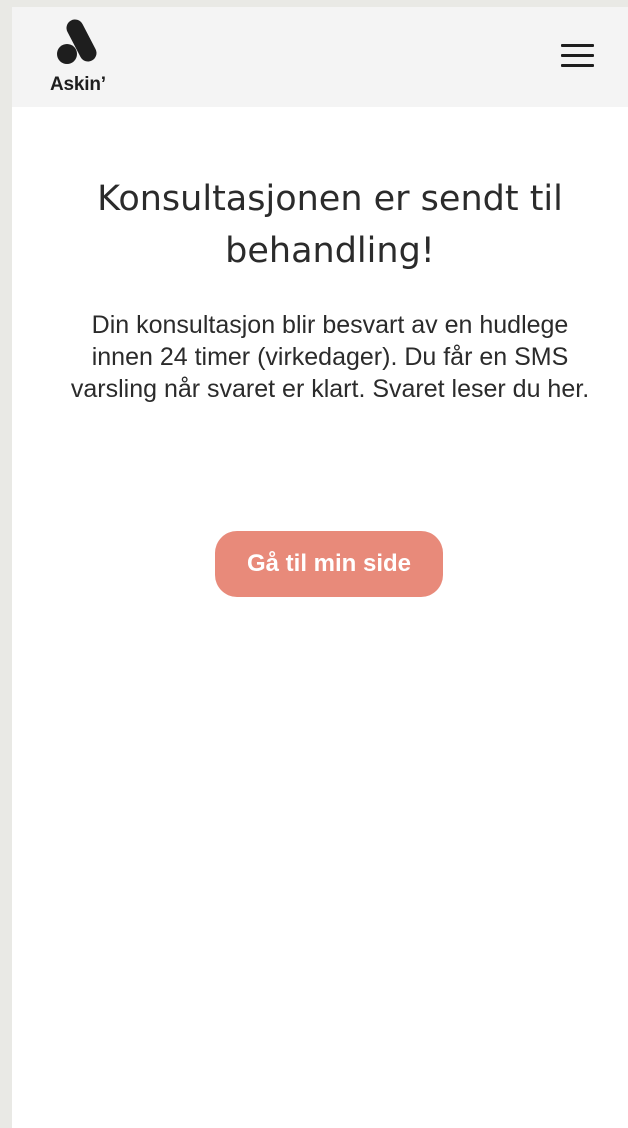 The width and height of the screenshot is (628, 1128). Describe the element at coordinates (330, 225) in the screenshot. I see `page-title: Konsultasjonen er sendt til behandling!` at that location.